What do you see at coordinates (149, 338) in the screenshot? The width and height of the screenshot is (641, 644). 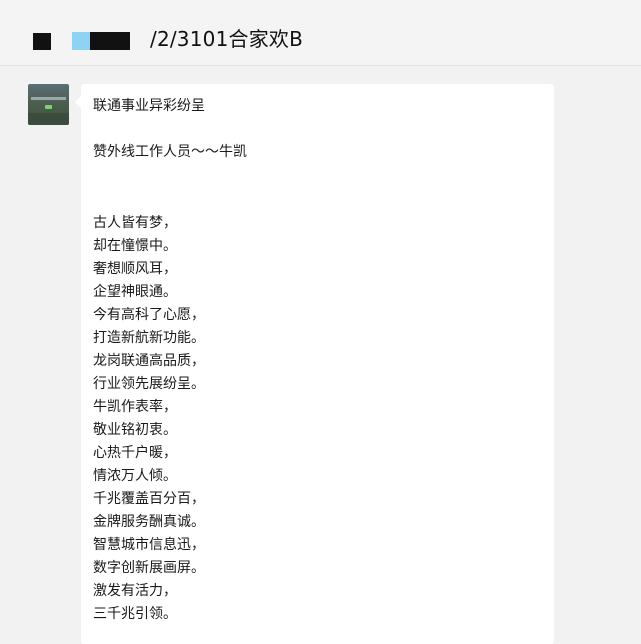 I see `message-line: 打造新航新功能。` at bounding box center [149, 338].